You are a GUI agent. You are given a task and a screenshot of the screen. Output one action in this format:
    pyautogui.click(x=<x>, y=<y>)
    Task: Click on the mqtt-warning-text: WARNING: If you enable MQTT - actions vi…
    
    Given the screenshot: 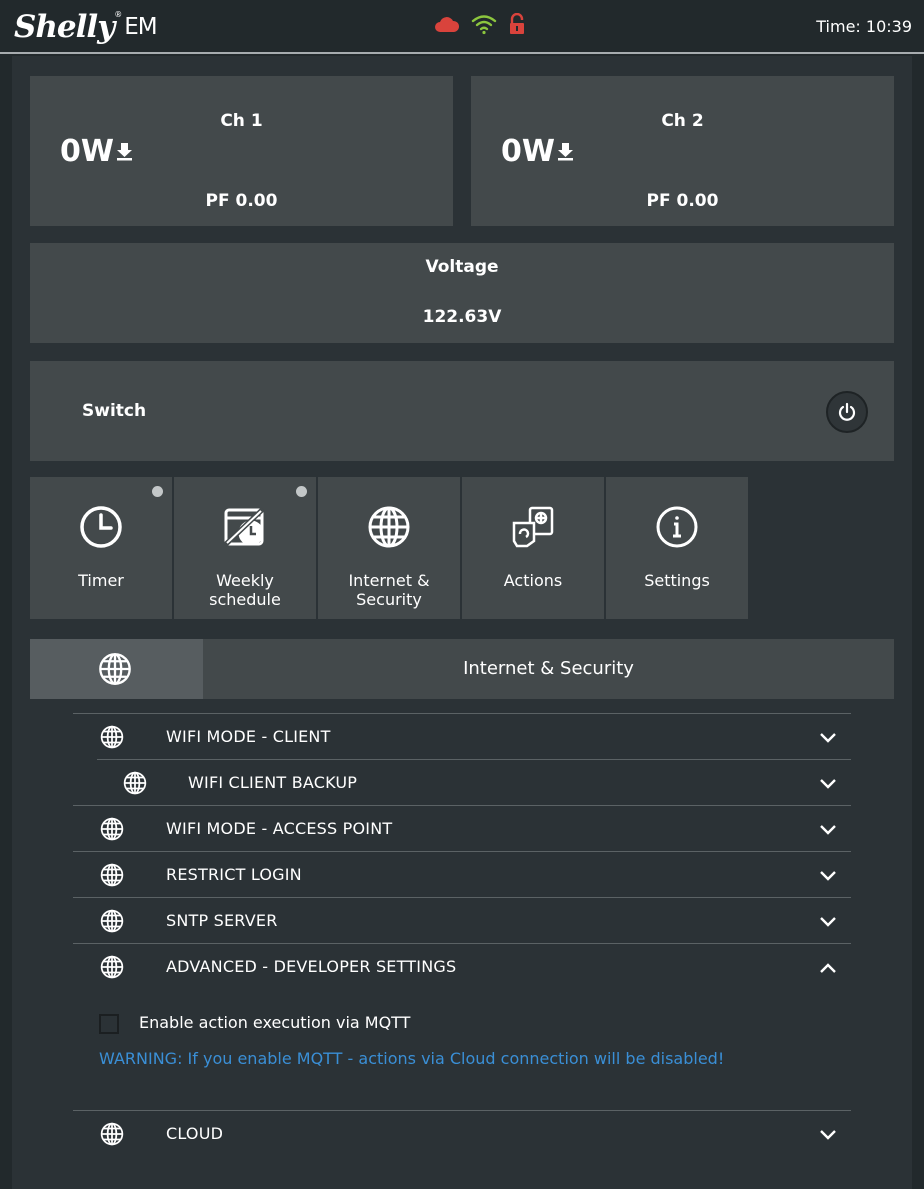 What is the action you would take?
    pyautogui.click(x=412, y=1058)
    